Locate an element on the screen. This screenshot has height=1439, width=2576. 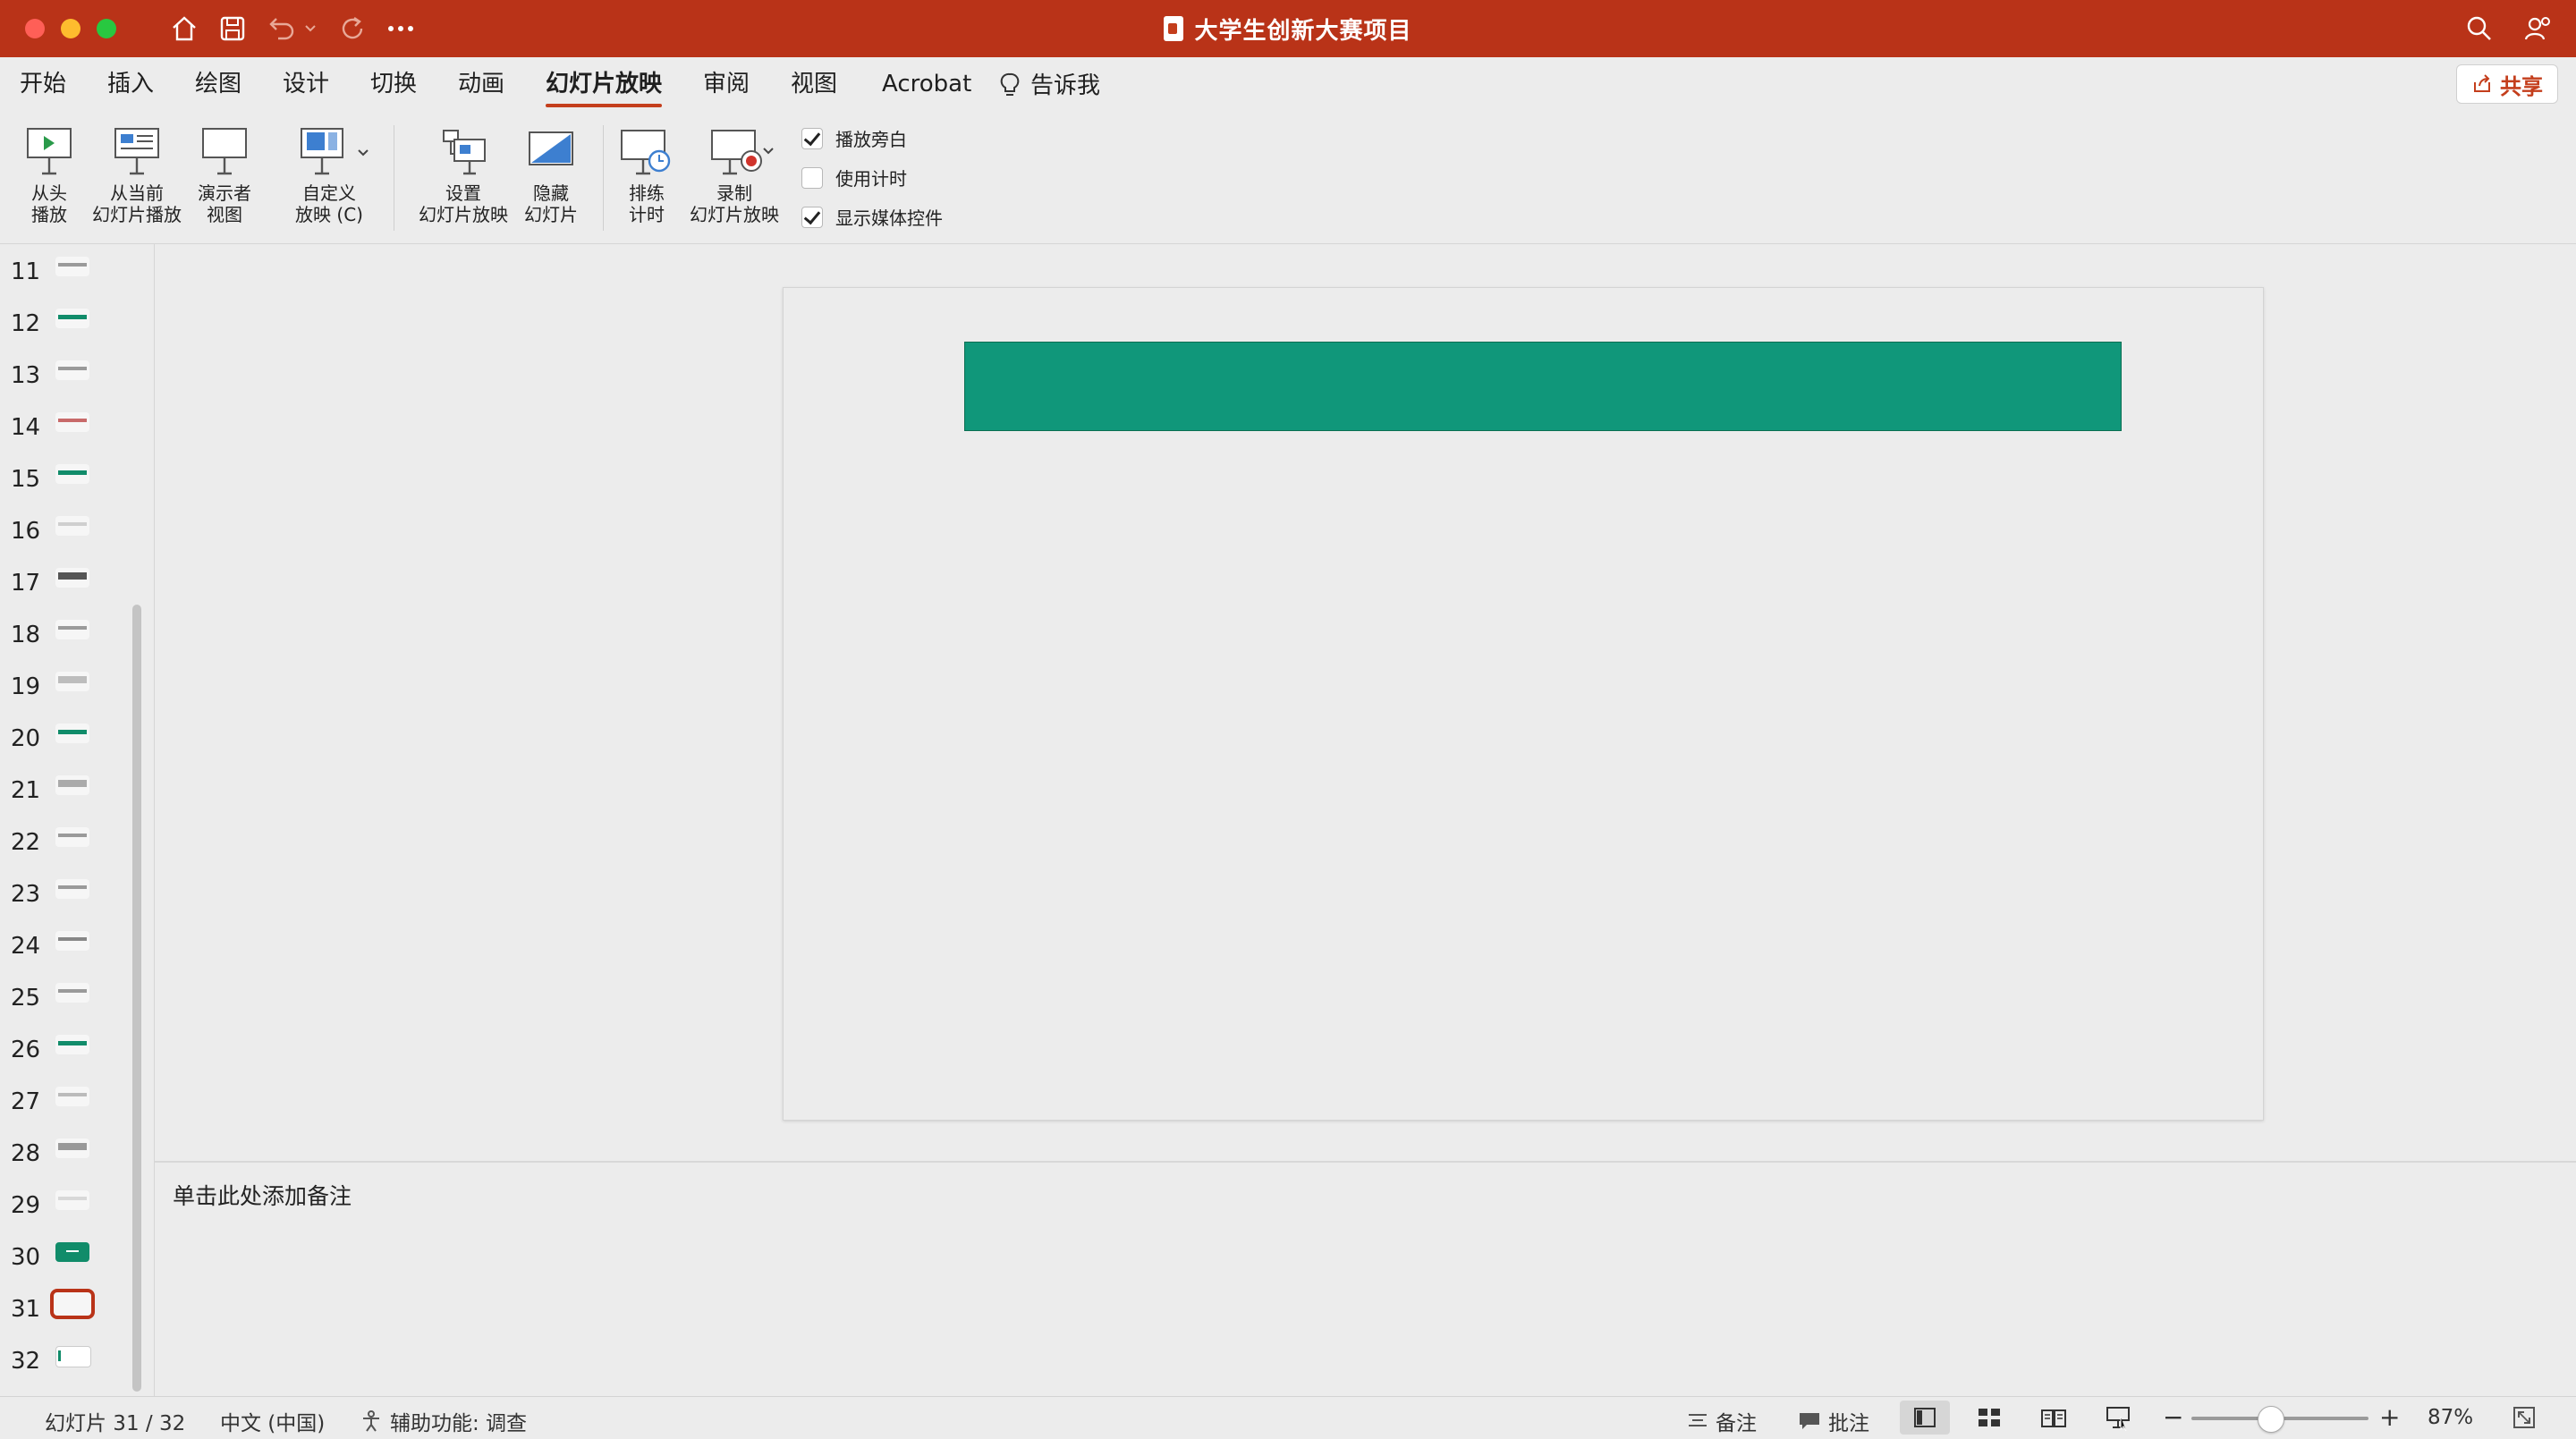
tab-home: 开始 is located at coordinates (43, 86).